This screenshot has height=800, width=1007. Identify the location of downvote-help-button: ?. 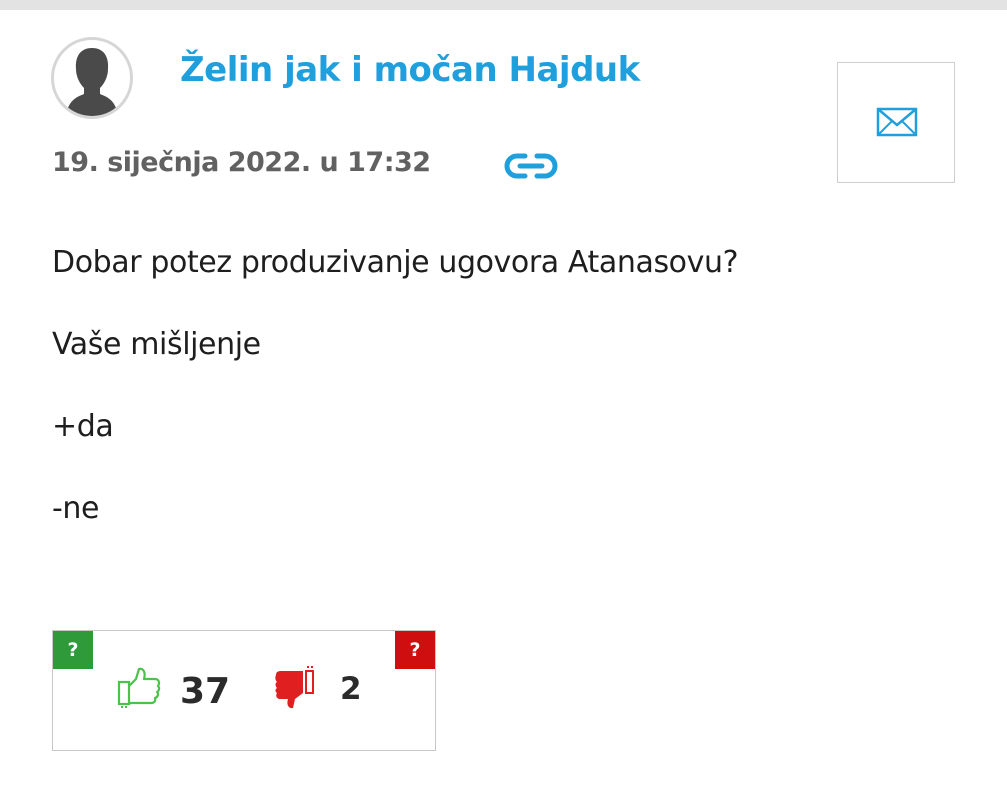
(415, 650).